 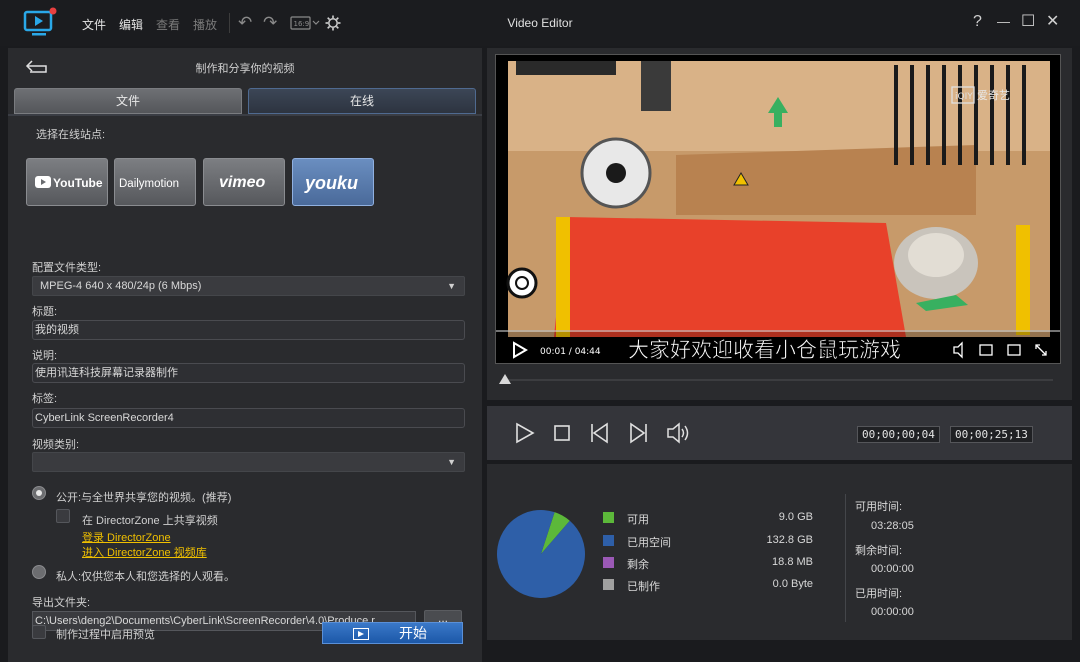 I want to click on category-select: ▼, so click(x=248, y=462).